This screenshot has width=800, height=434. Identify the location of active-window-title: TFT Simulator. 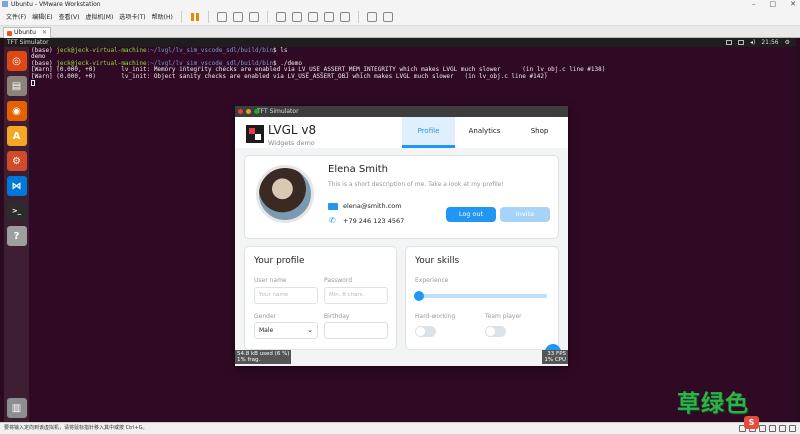
(28, 42).